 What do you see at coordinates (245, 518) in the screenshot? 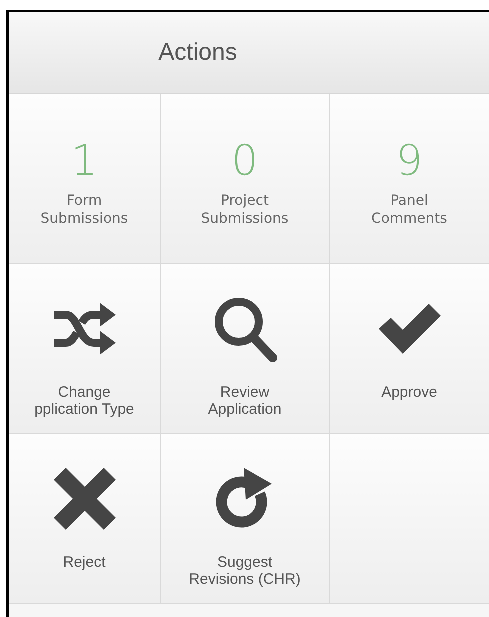
I see `action-tile: Suggest Revisions (CHR)` at bounding box center [245, 518].